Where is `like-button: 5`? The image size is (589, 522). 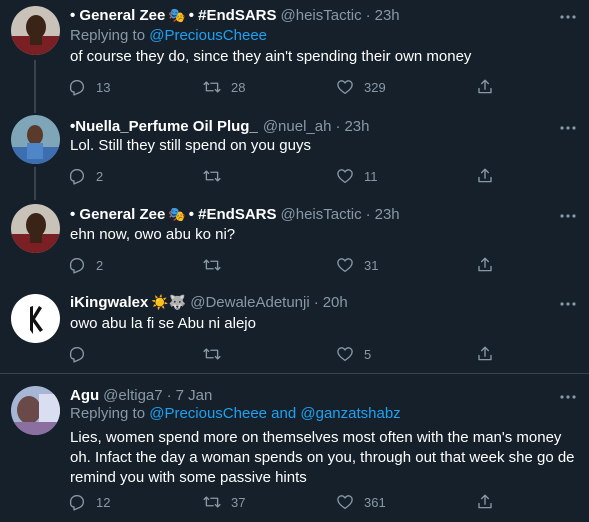
like-button: 5 is located at coordinates (353, 354).